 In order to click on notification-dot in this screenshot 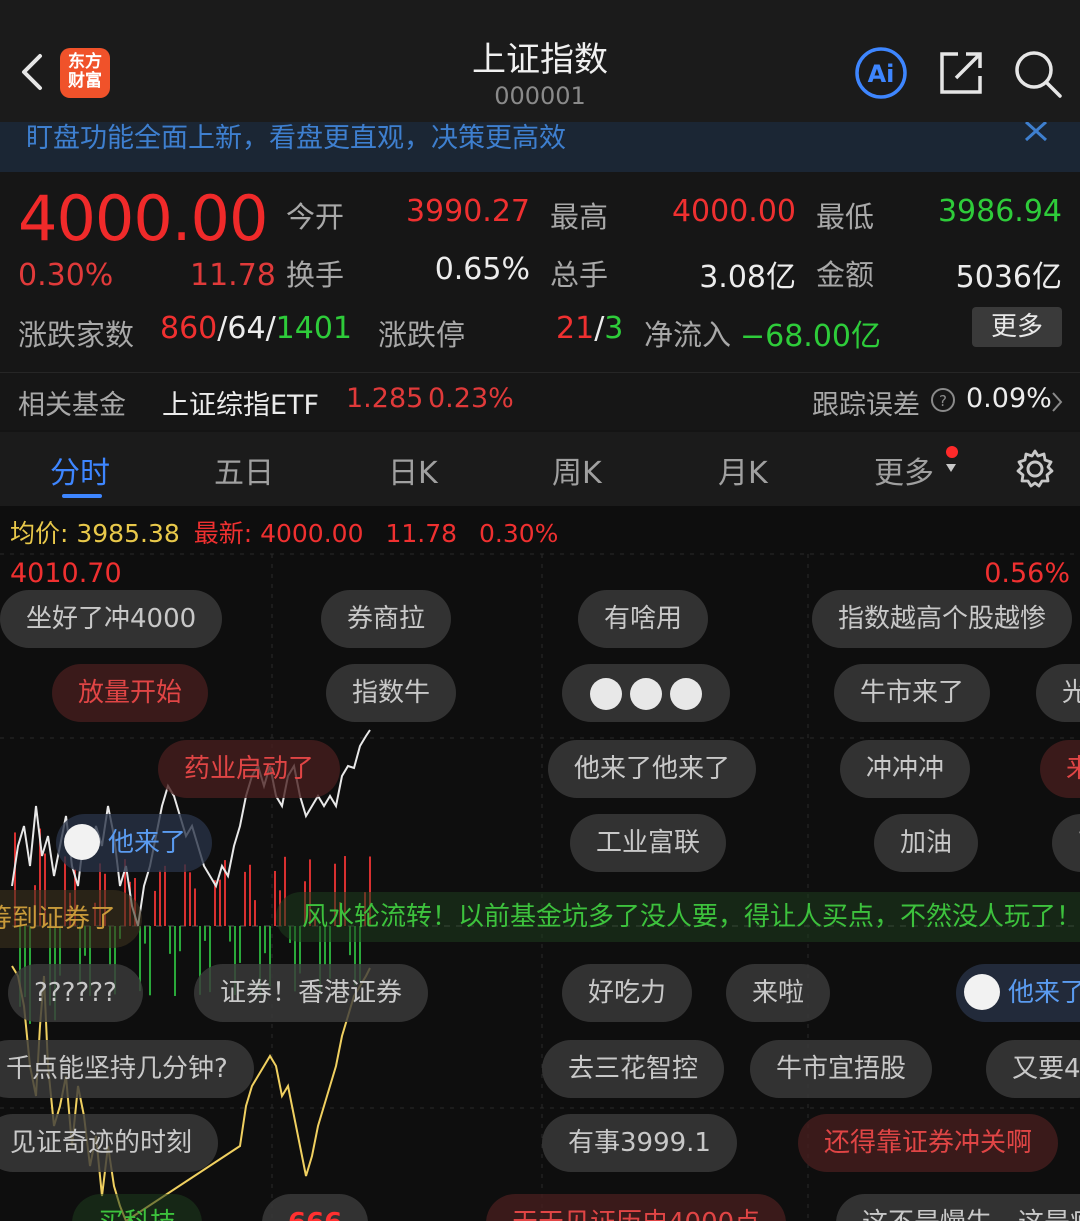, I will do `click(952, 452)`.